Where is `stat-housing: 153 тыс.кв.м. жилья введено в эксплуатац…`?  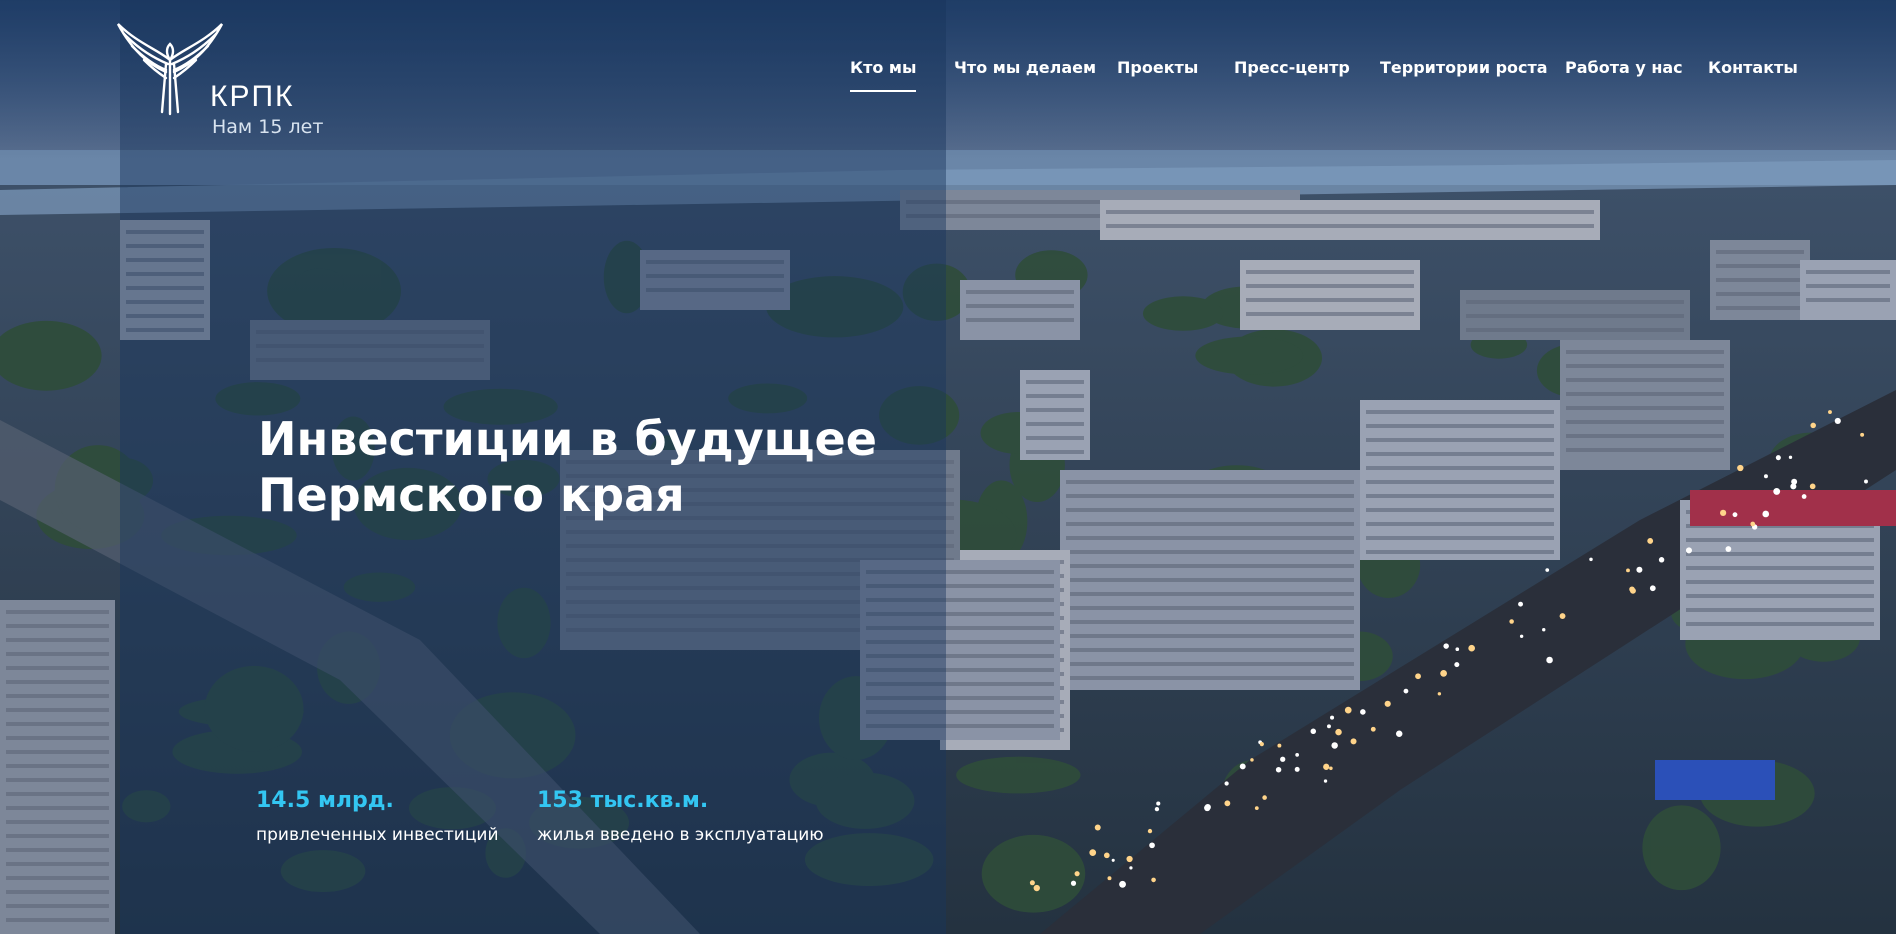 stat-housing: 153 тыс.кв.м. жилья введено в эксплуатац… is located at coordinates (680, 816).